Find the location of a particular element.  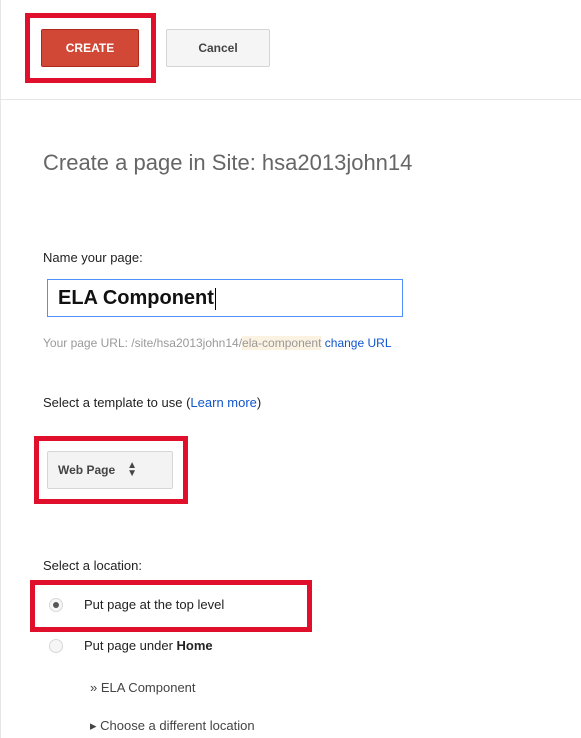

template-label: Select a template to use (Learn more) is located at coordinates (152, 402).